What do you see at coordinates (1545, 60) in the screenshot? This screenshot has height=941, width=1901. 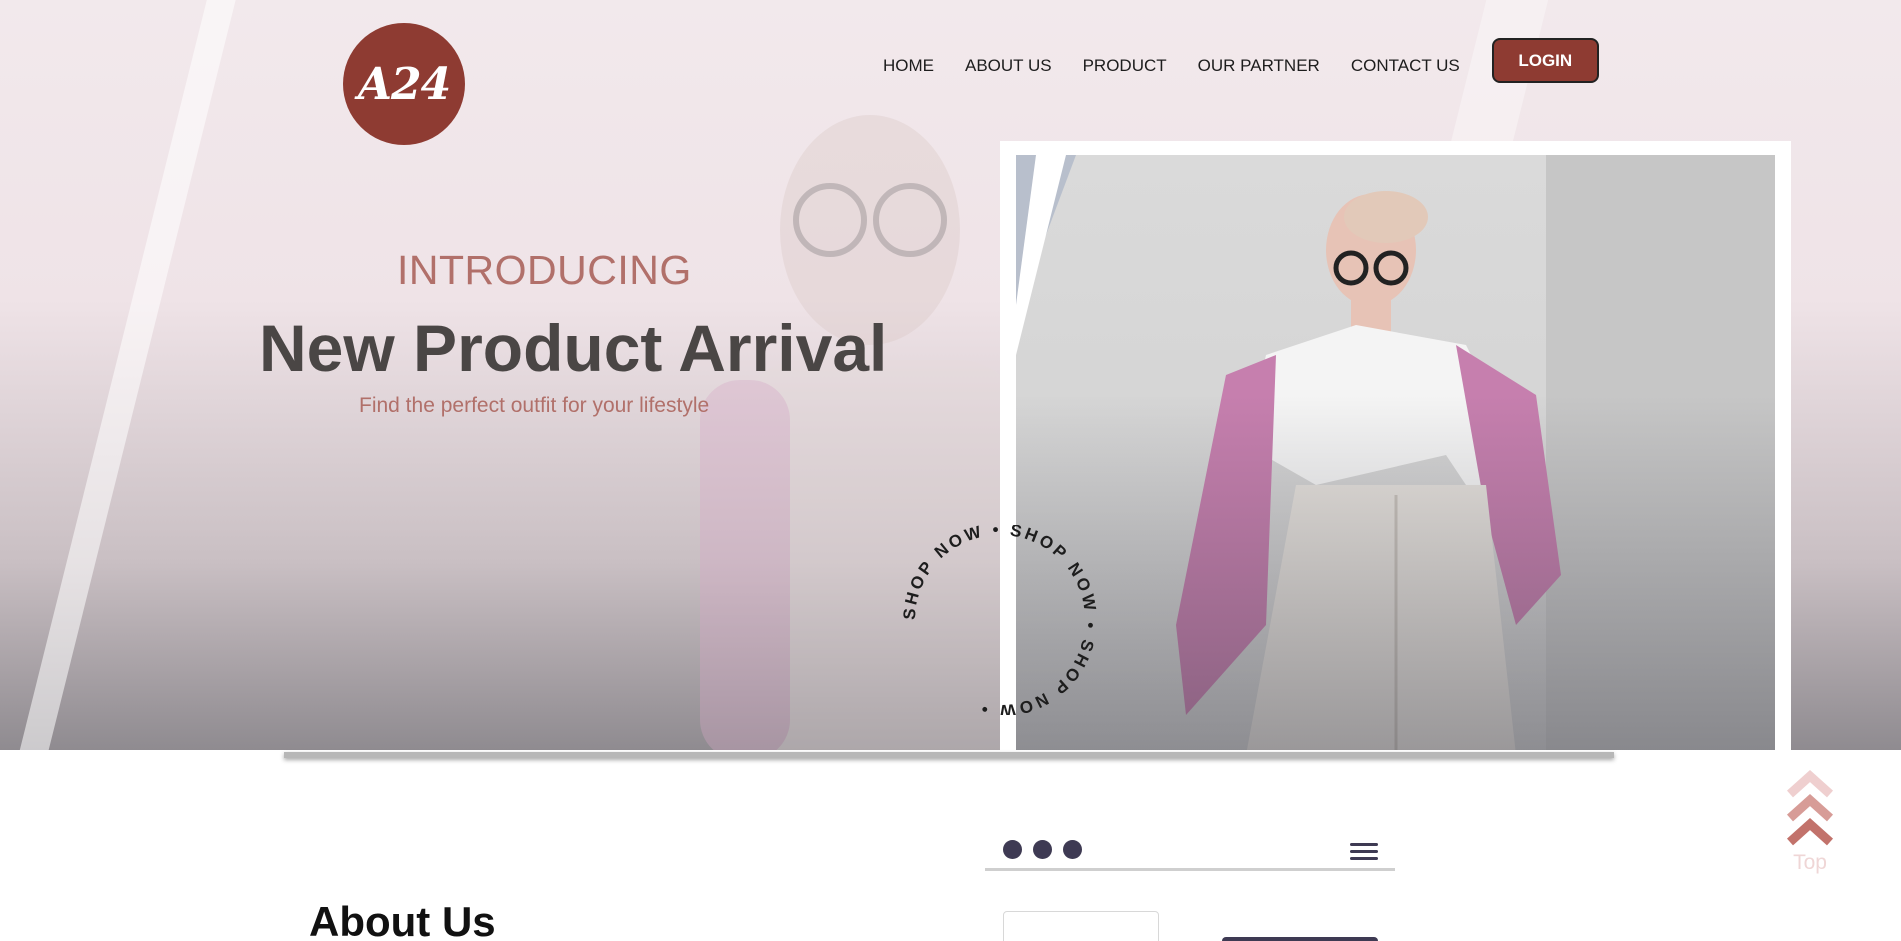 I see `login-button: LOGIN` at bounding box center [1545, 60].